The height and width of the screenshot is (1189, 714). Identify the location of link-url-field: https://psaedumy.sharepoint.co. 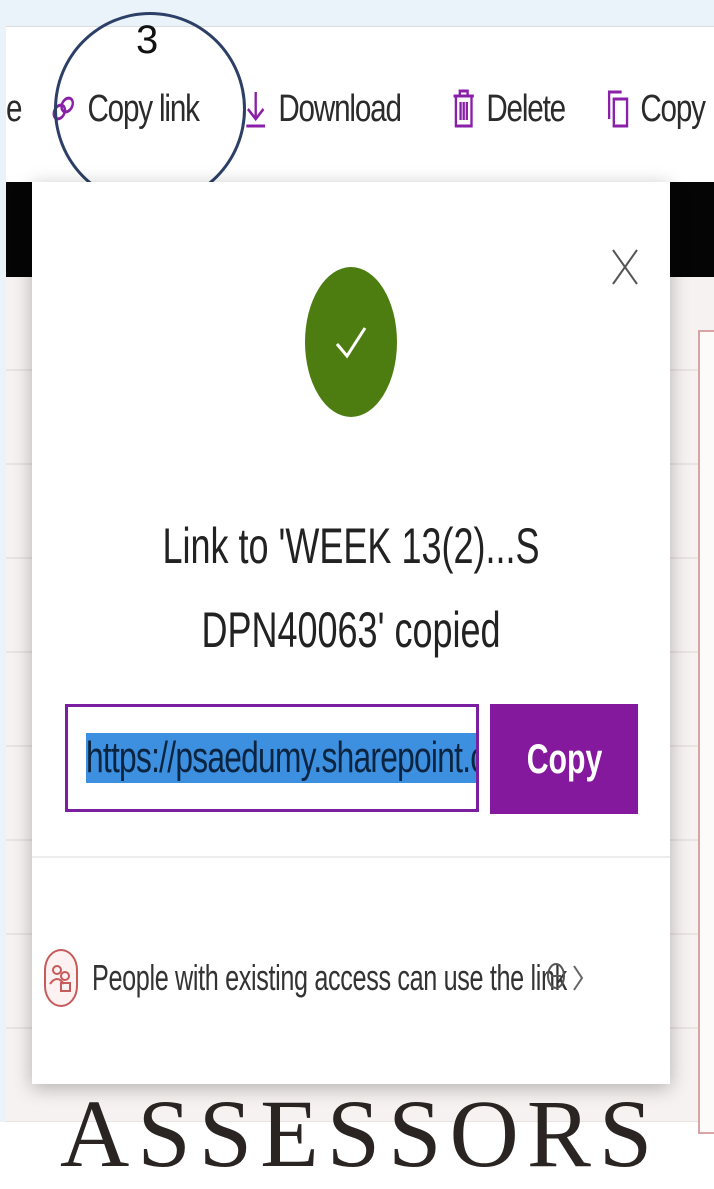
(272, 758).